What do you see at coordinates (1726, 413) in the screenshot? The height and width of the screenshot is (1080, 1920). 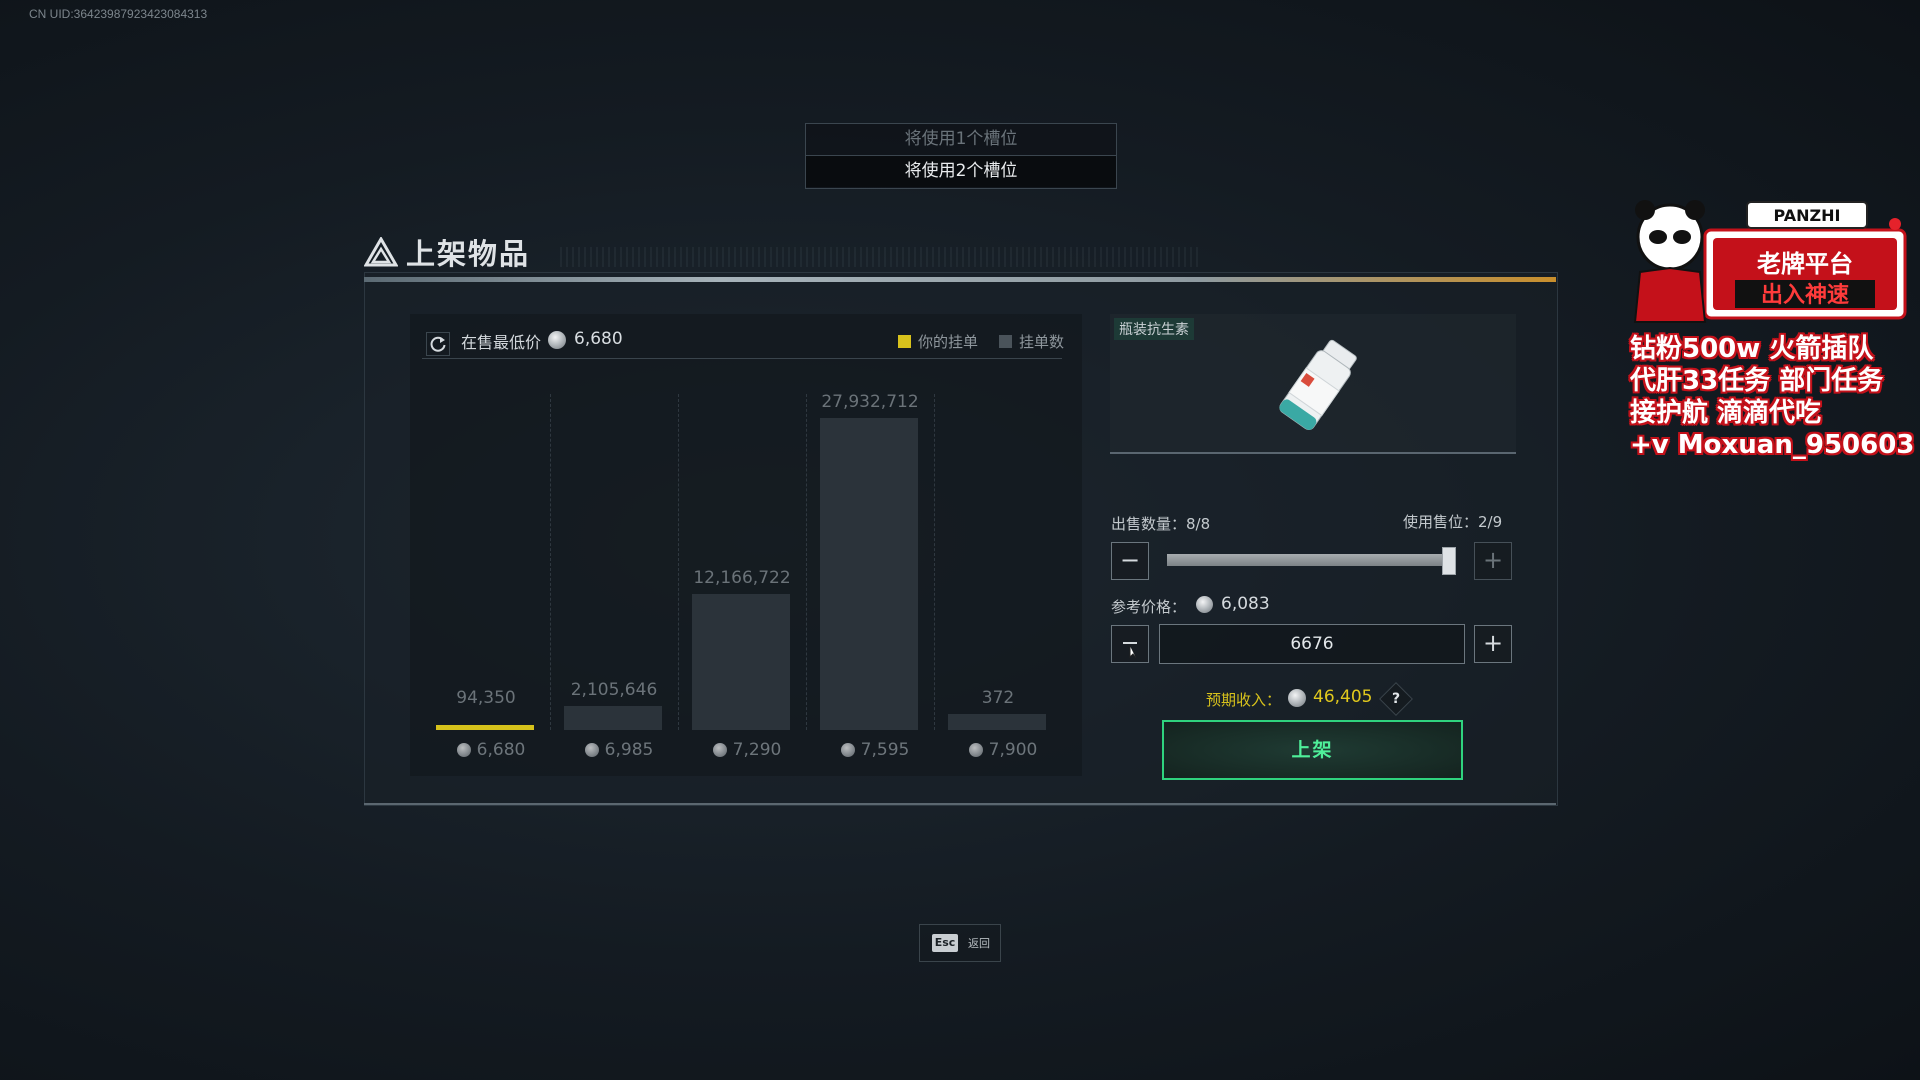 I see `overlay-line: 接护航 滴滴代吃` at bounding box center [1726, 413].